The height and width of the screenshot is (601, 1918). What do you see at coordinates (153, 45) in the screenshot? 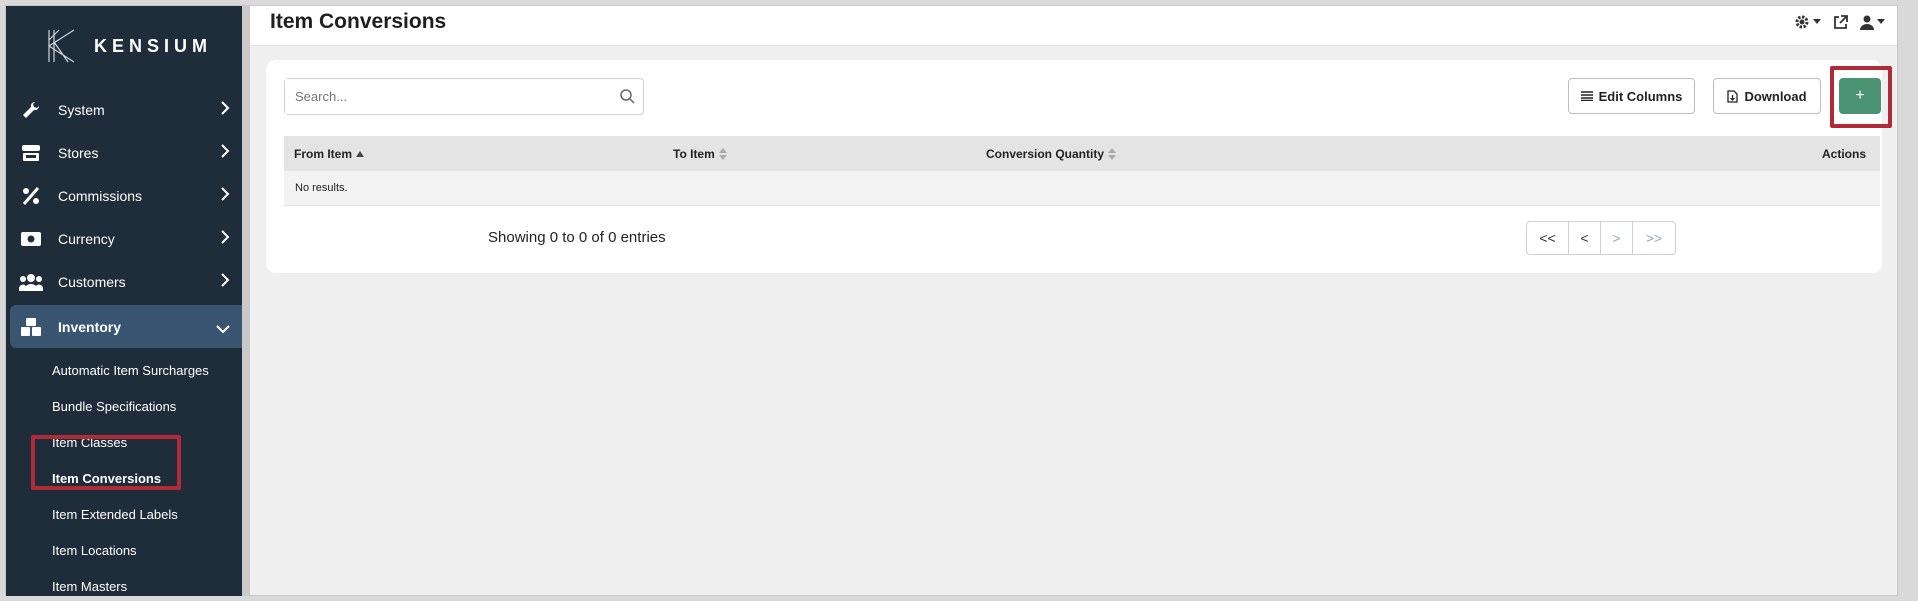
I see `brand-name: KENSIUM` at bounding box center [153, 45].